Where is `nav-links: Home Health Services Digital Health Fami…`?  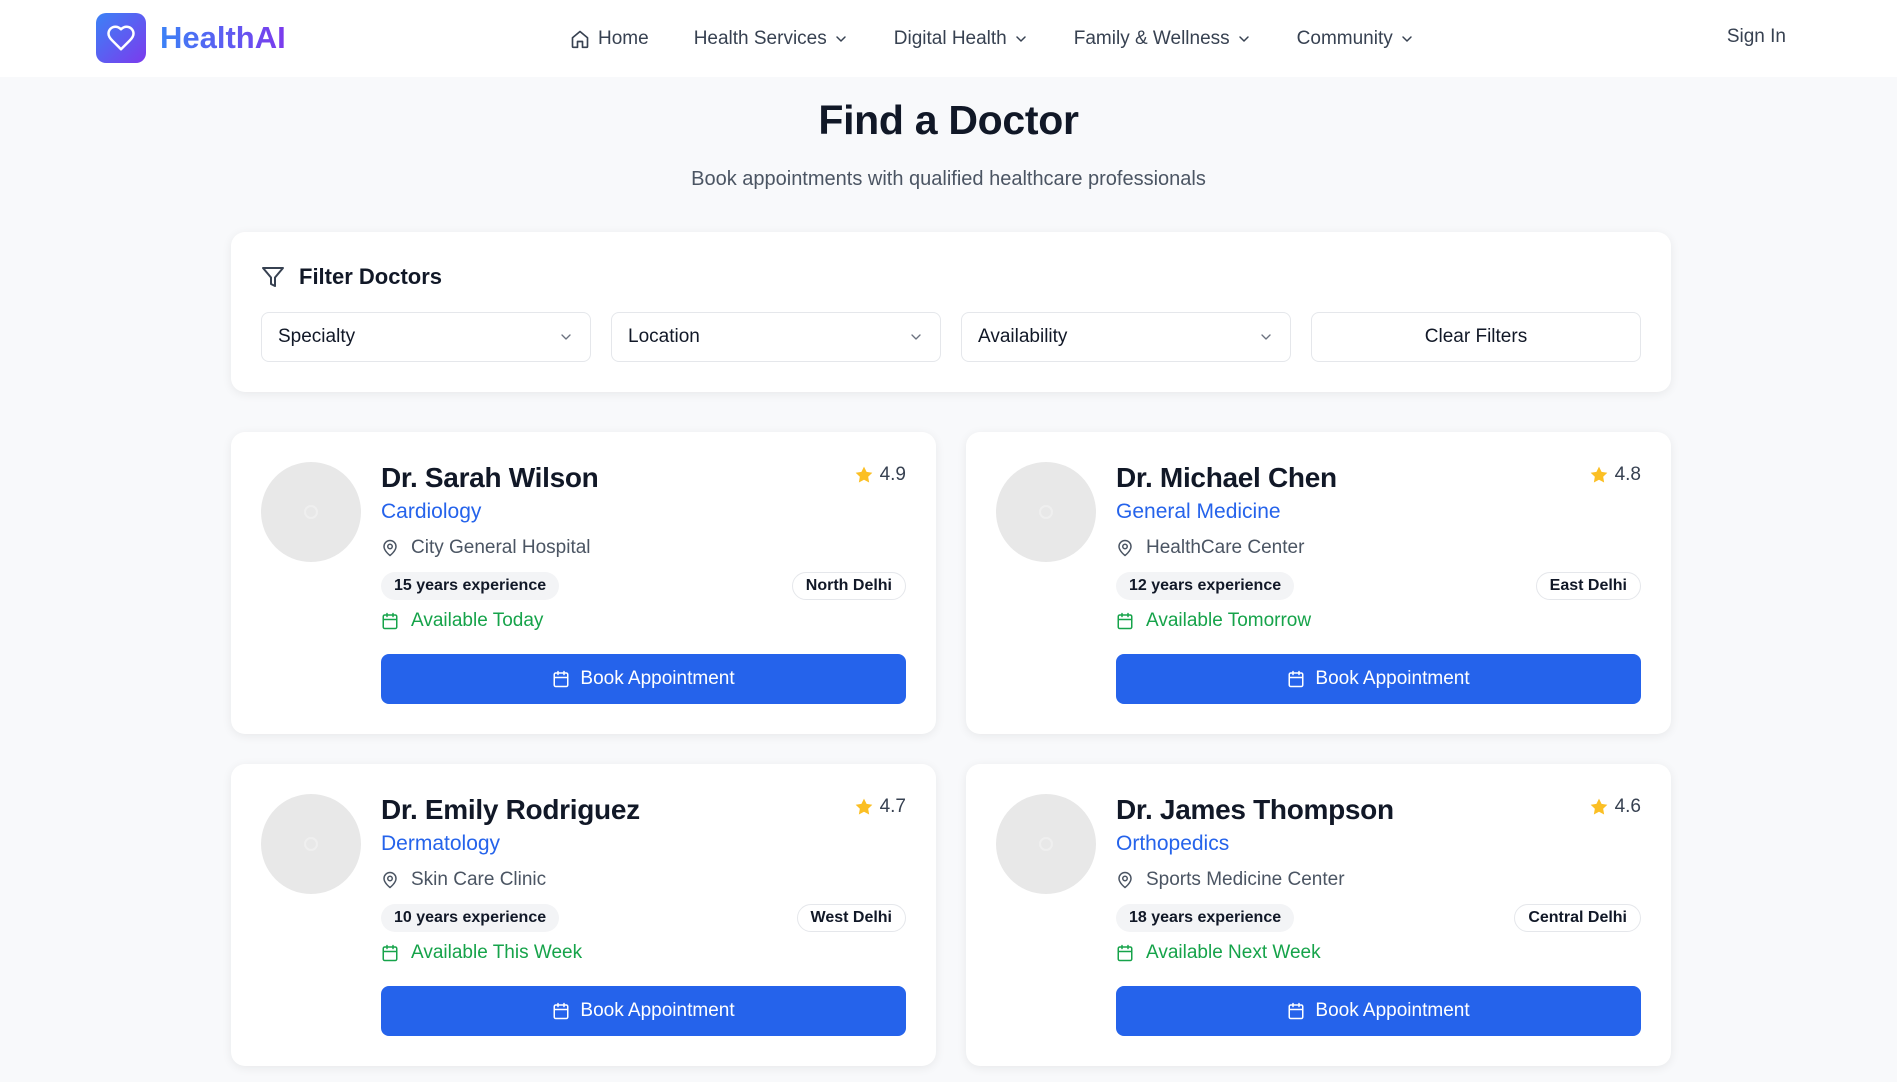 nav-links: Home Health Services Digital Health Fami… is located at coordinates (1015, 38).